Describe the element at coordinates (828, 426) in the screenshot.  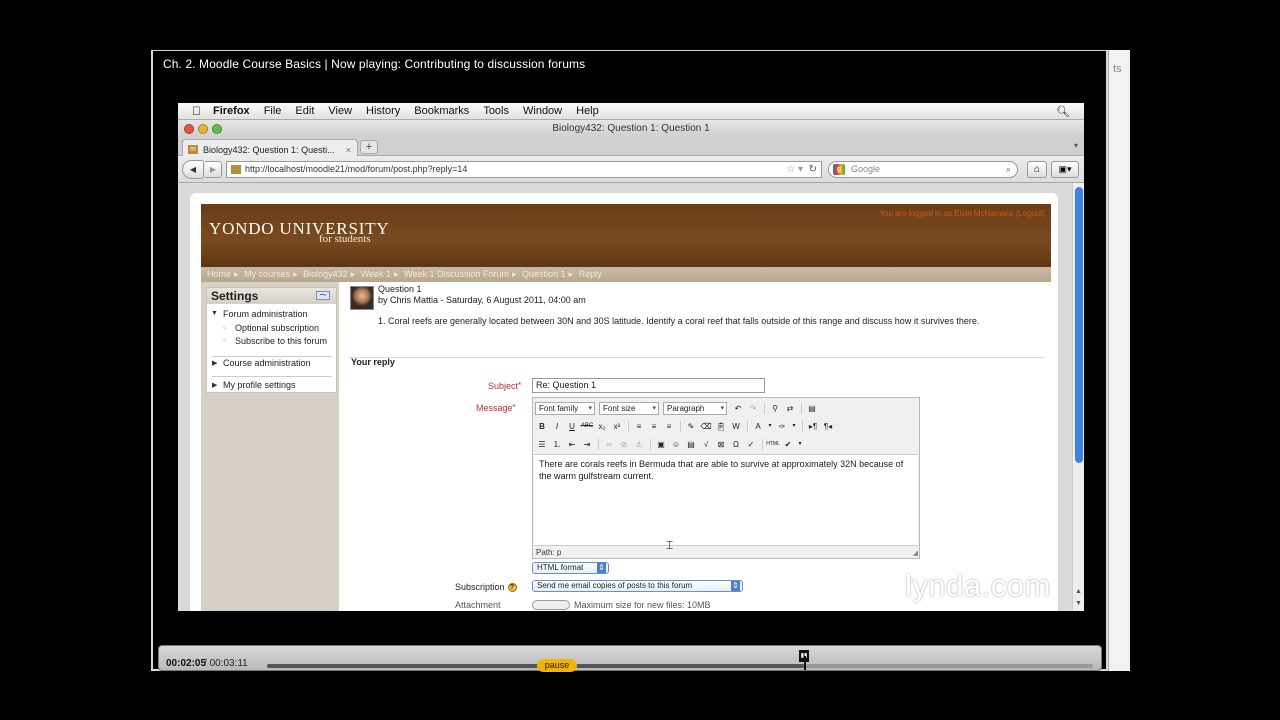
I see `rtl-icon: ¶◂` at that location.